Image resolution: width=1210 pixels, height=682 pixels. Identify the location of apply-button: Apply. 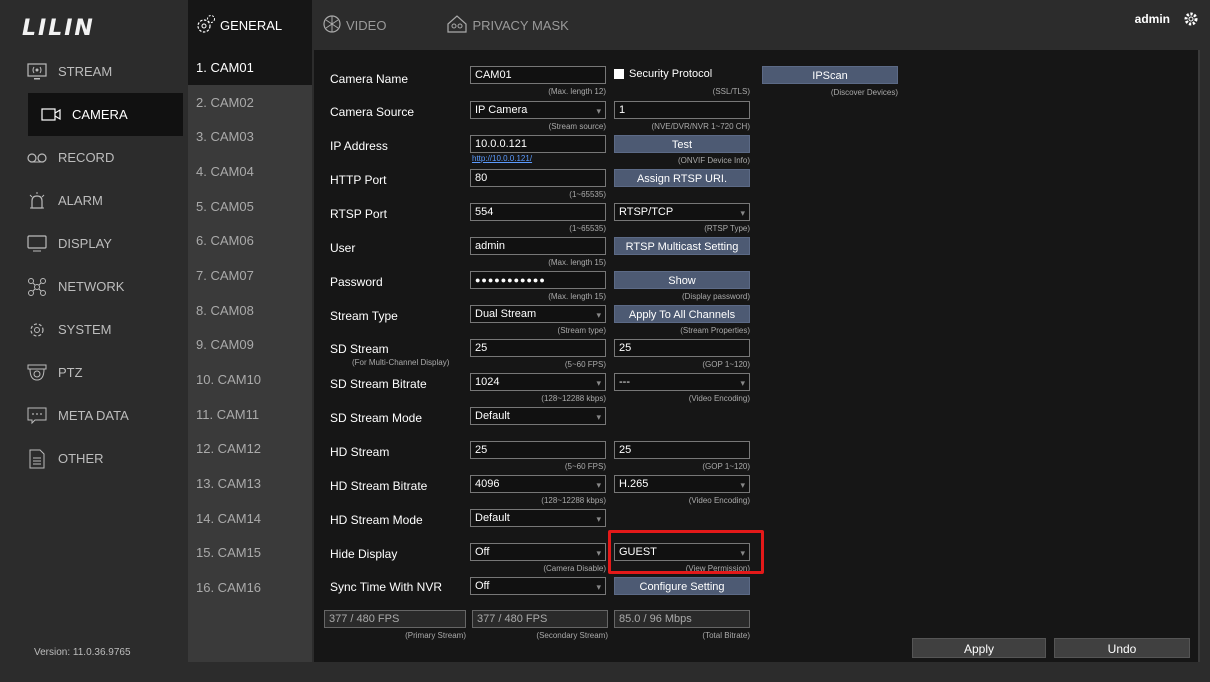
(979, 648).